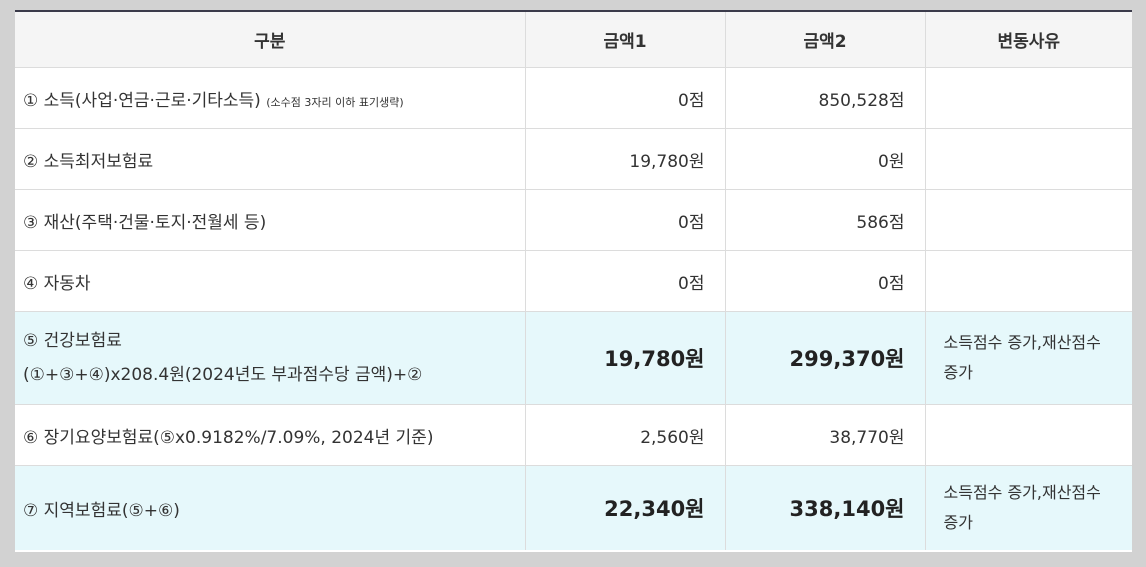  What do you see at coordinates (335, 102) in the screenshot?
I see `row-note: (소수점 3자리 이하 표기생략)` at bounding box center [335, 102].